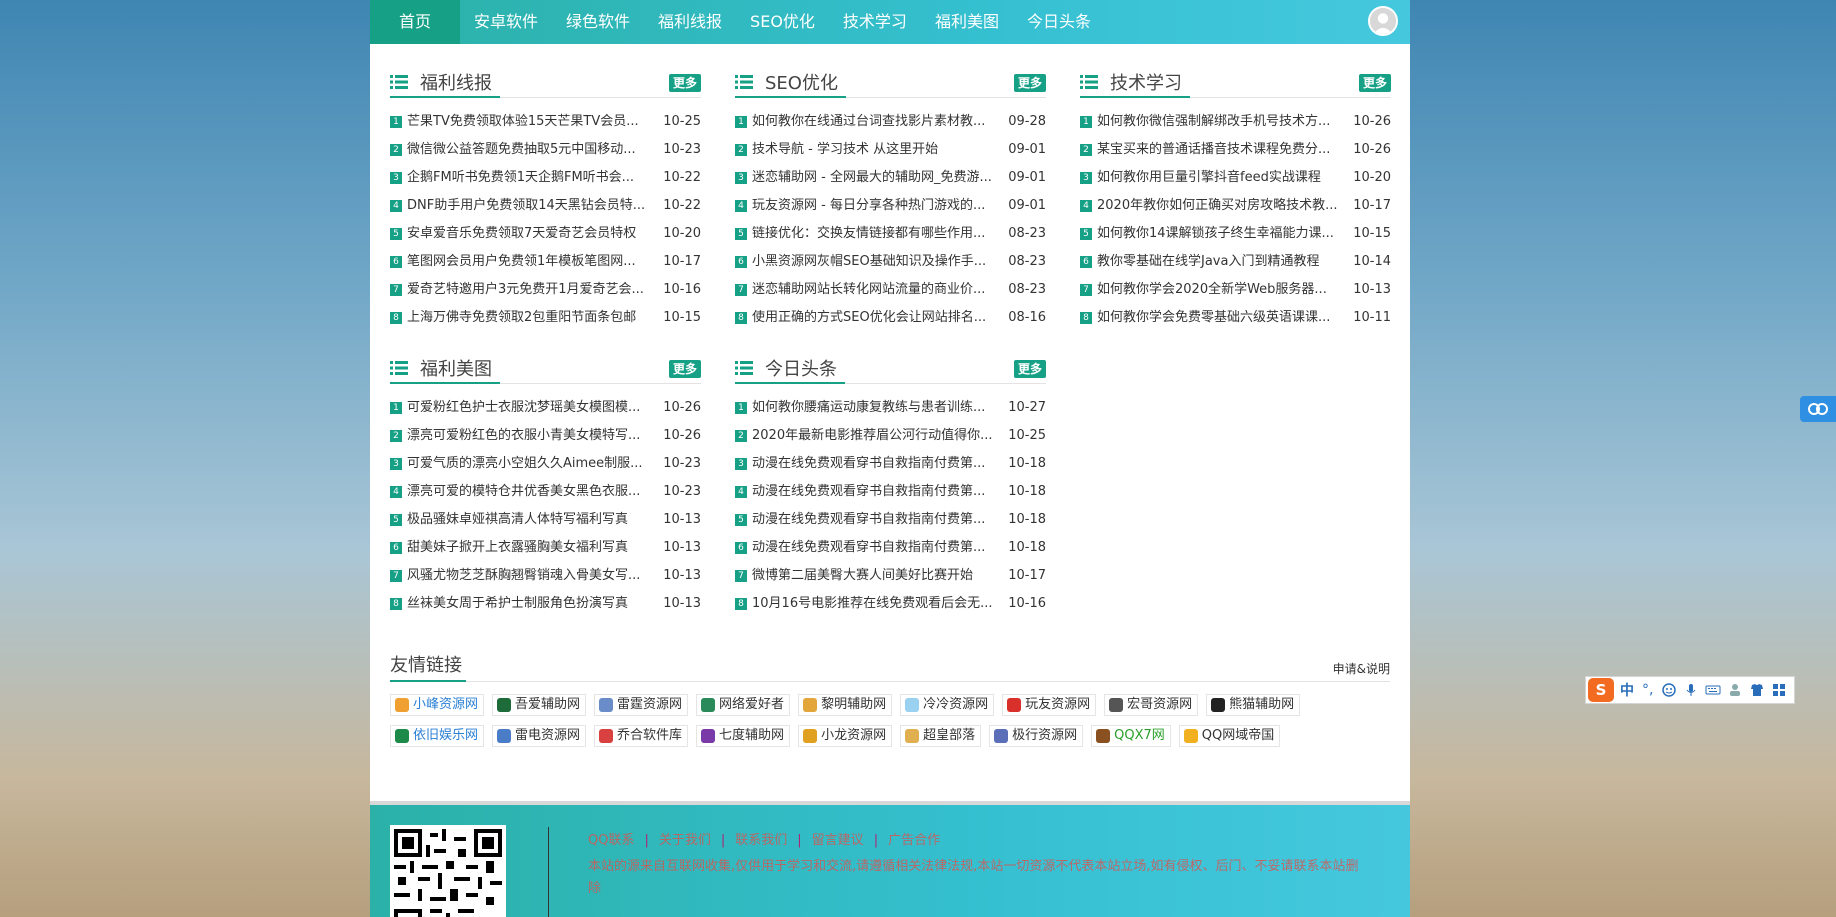 The image size is (1836, 917). I want to click on list-item: 4 2020年教你如何正确买对房攻略技术教... 10-17, so click(1235, 206).